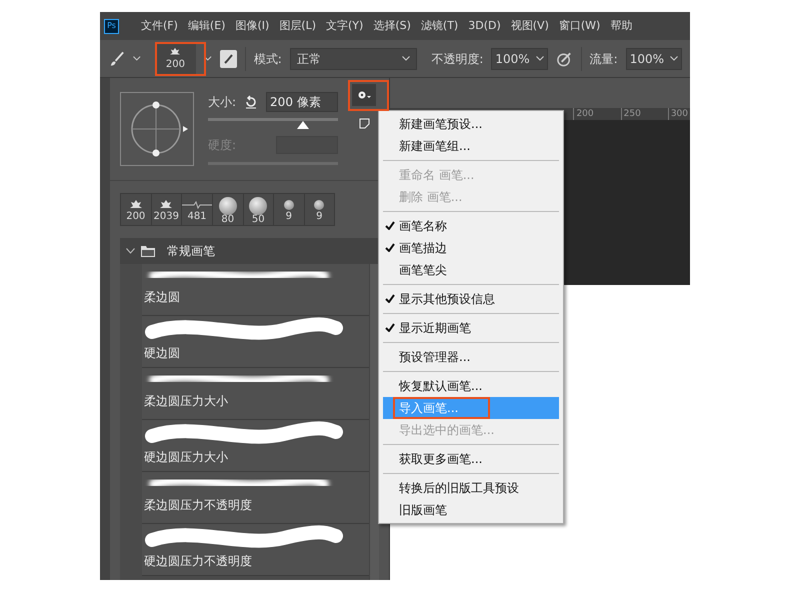  I want to click on flow-label: 流量:, so click(604, 59).